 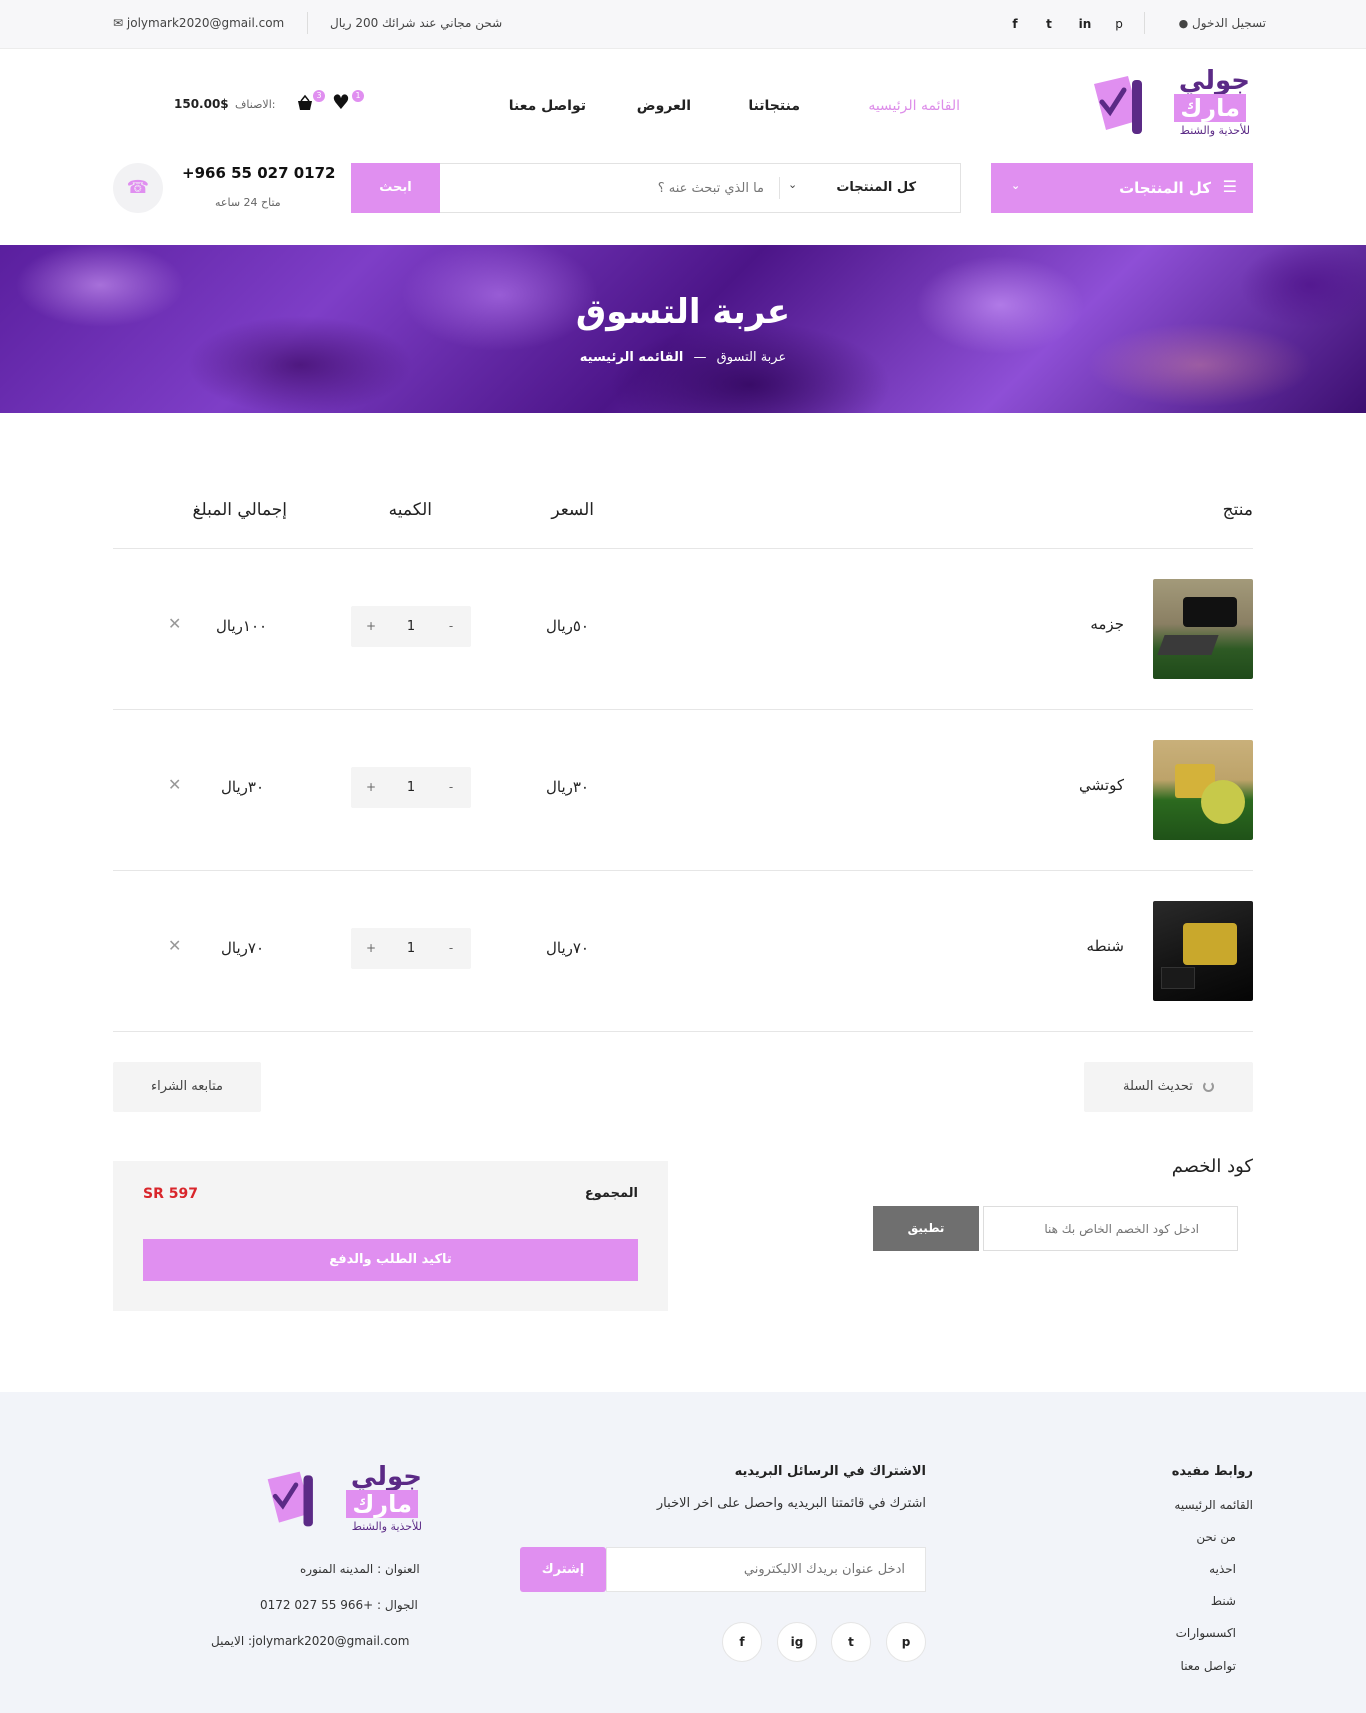 What do you see at coordinates (118, 23) in the screenshot?
I see `envelope-icon: ✉` at bounding box center [118, 23].